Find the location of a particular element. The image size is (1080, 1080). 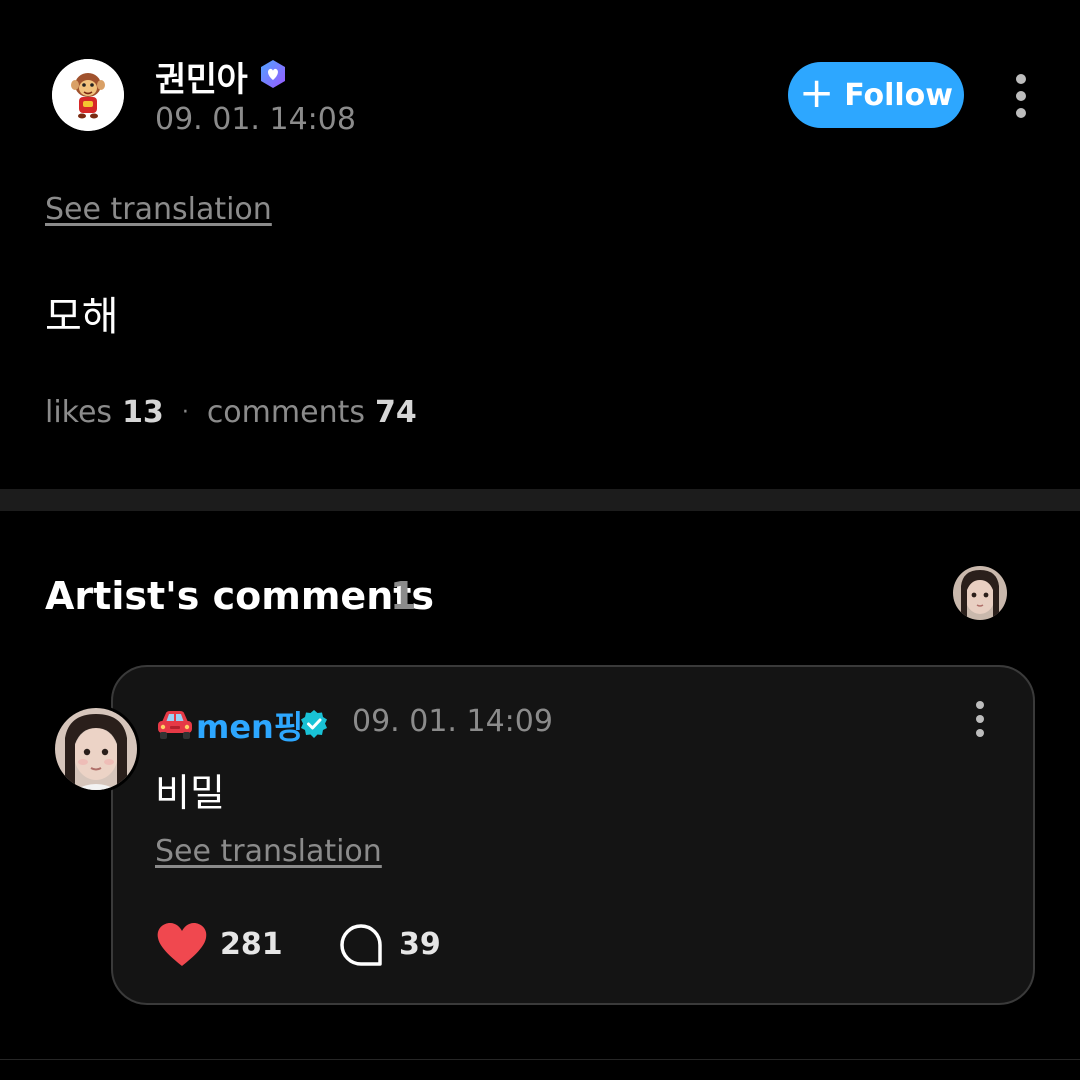

post-body: 모해 is located at coordinates (82, 317).